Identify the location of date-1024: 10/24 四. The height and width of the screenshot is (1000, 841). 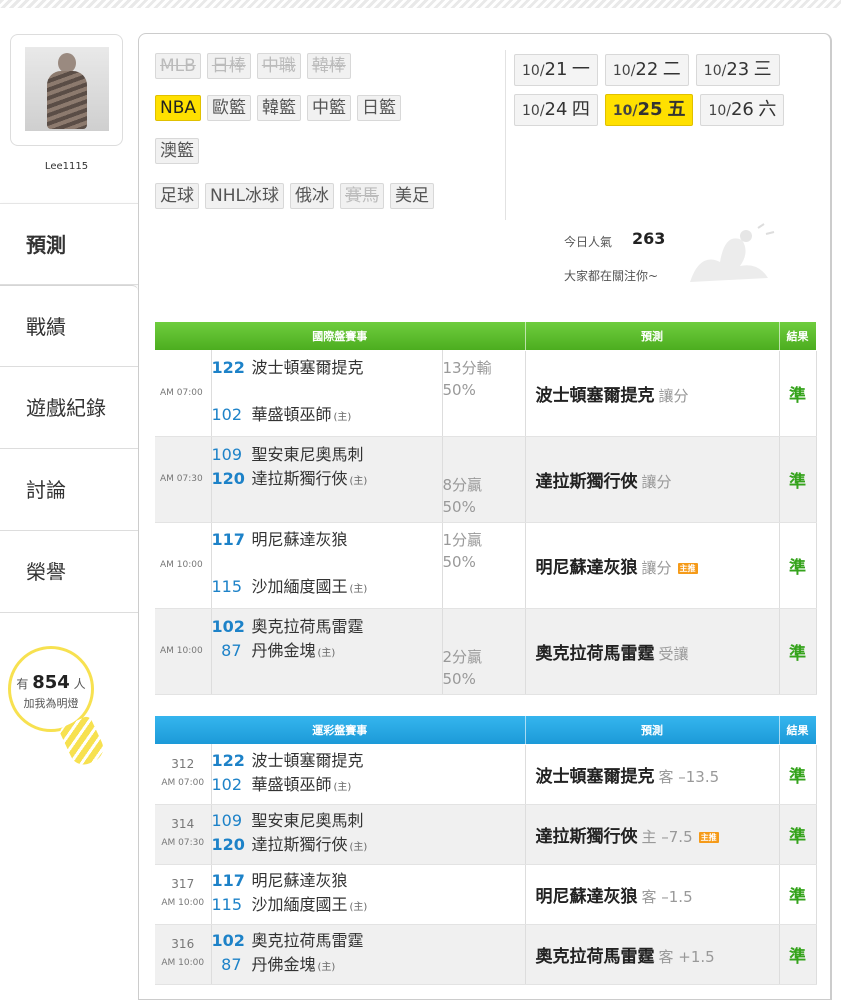
(556, 110).